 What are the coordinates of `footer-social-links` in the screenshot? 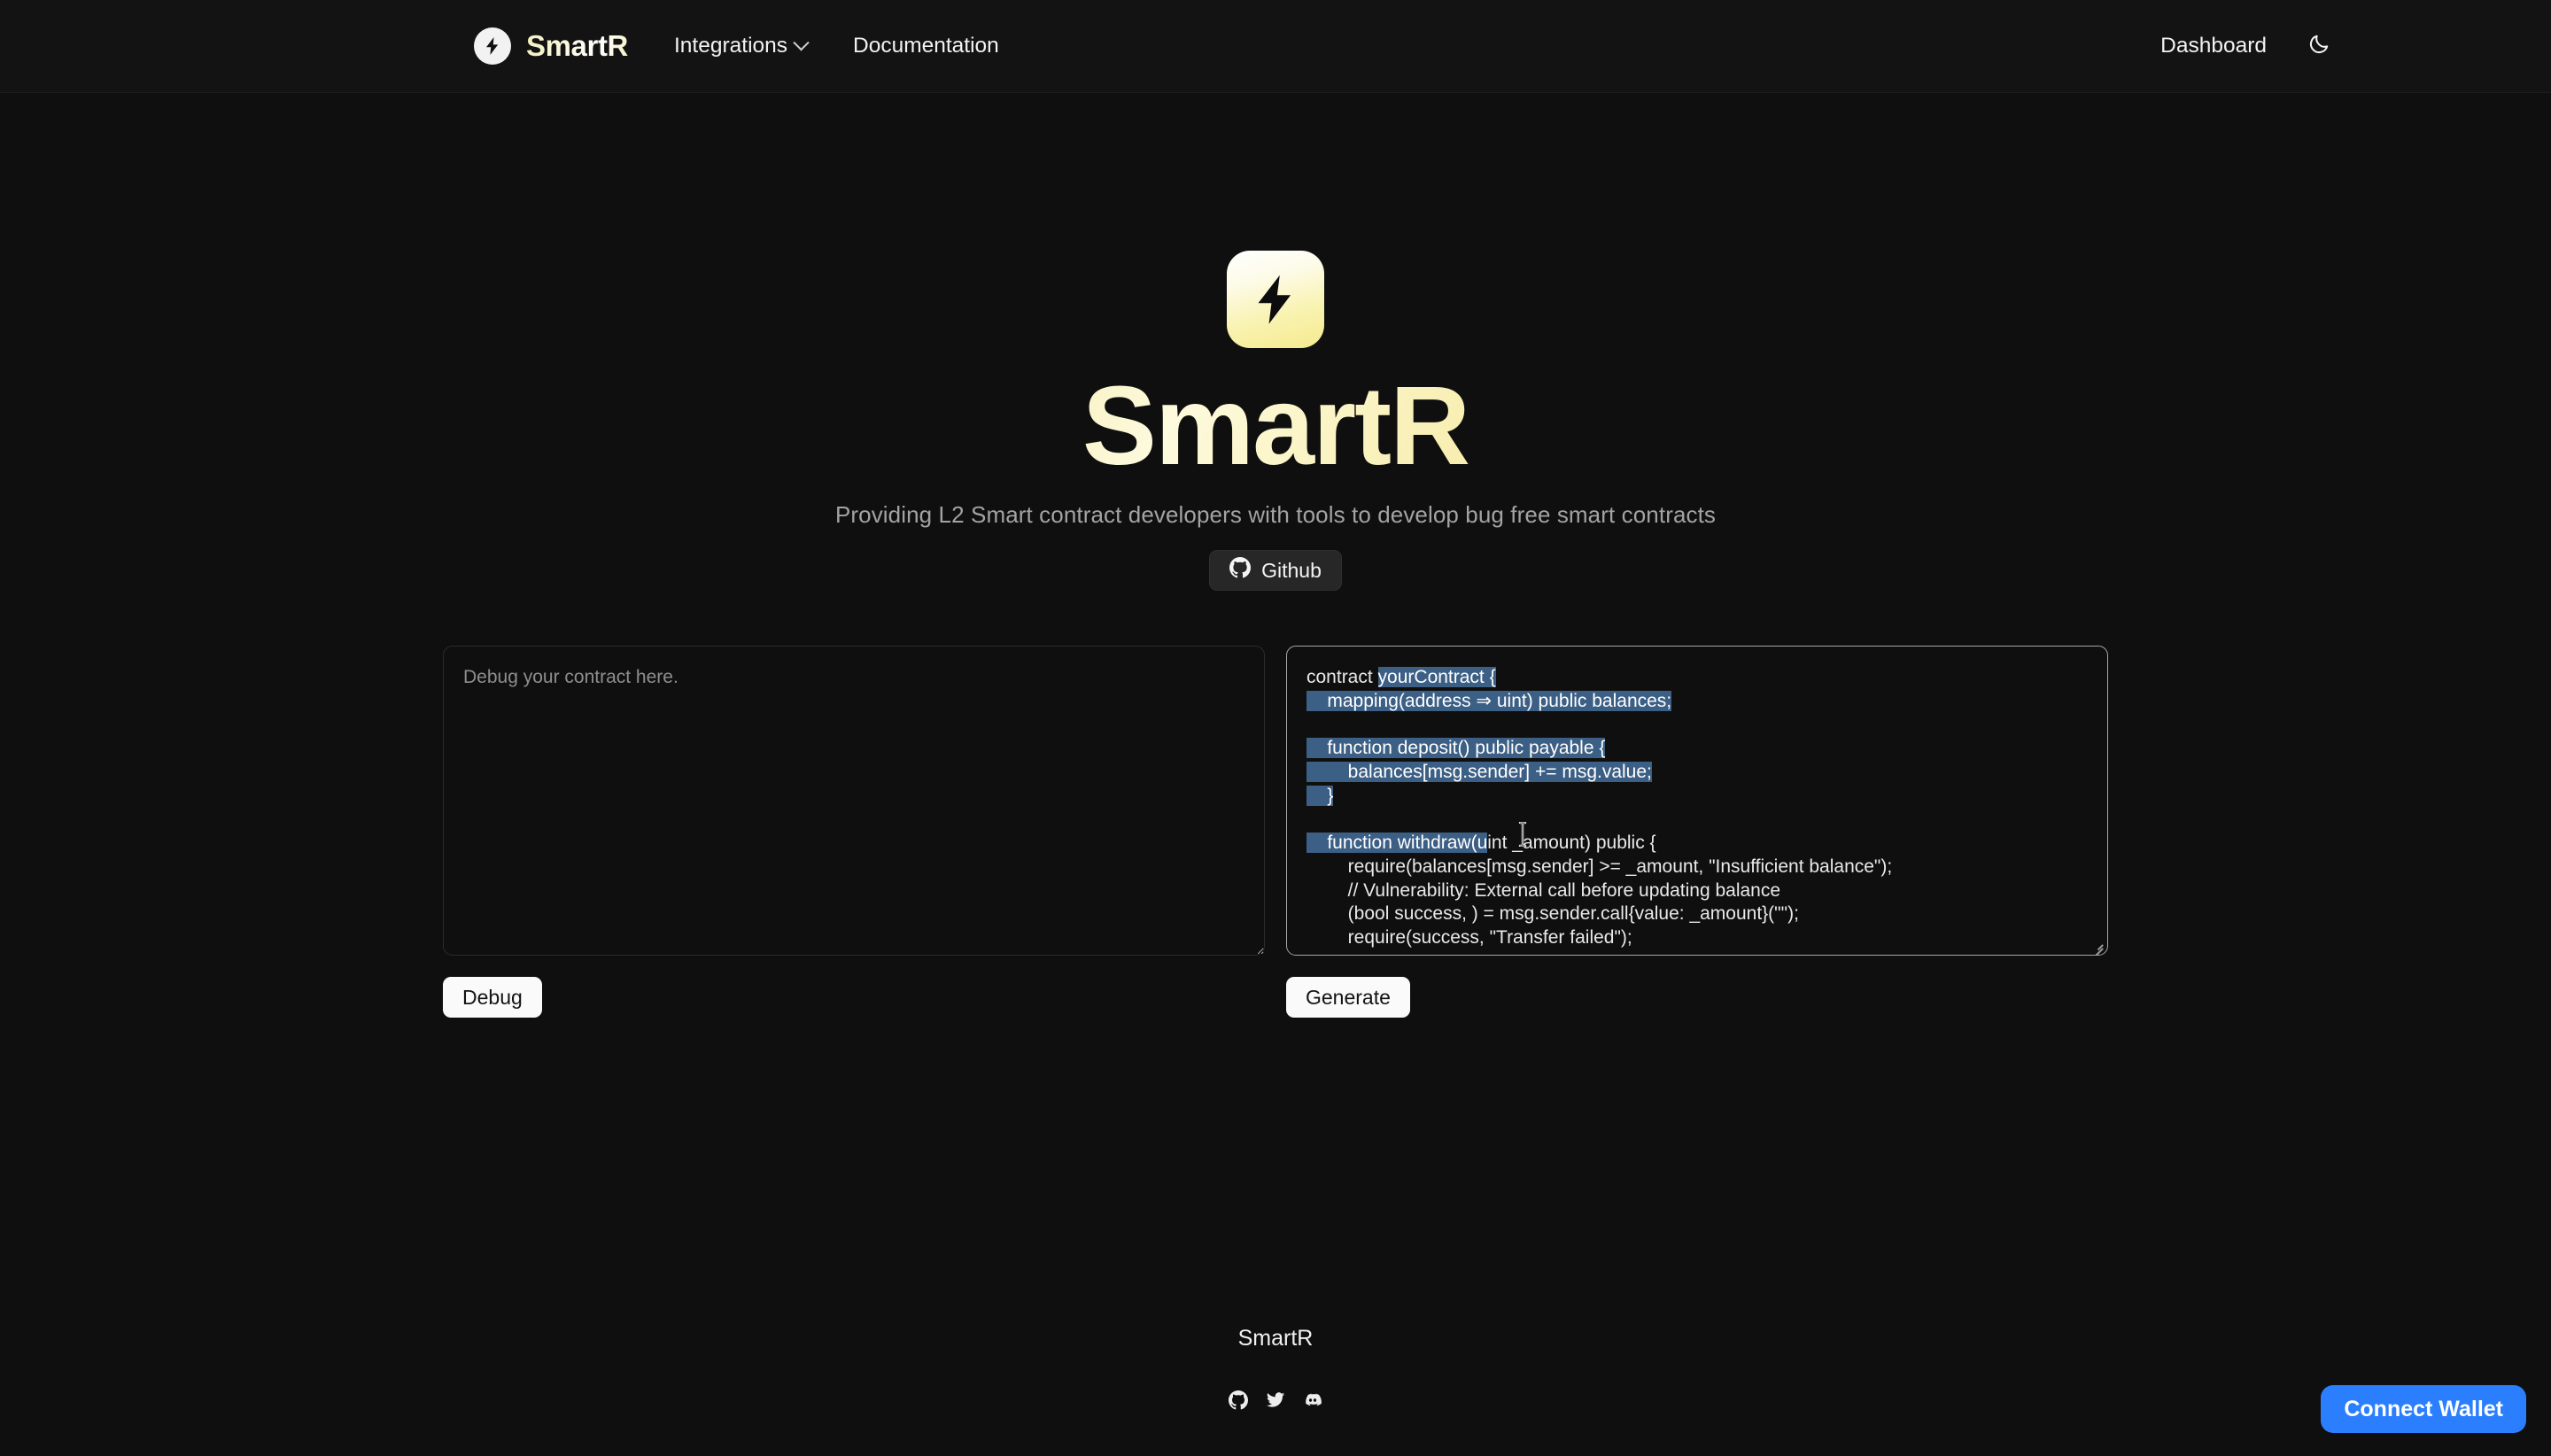 It's located at (1275, 1400).